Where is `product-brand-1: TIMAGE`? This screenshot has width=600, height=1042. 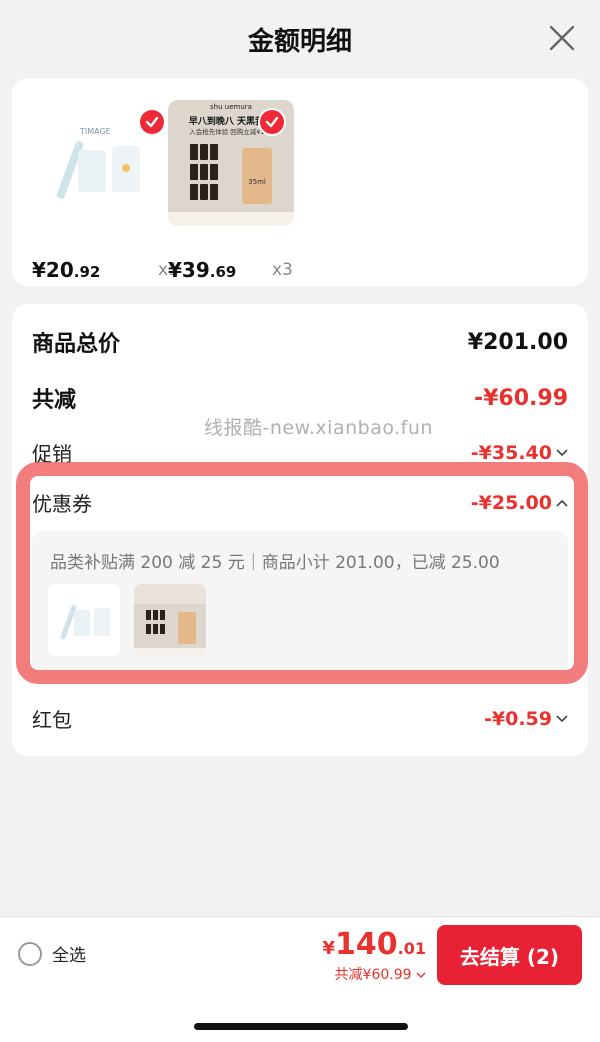 product-brand-1: TIMAGE is located at coordinates (95, 131).